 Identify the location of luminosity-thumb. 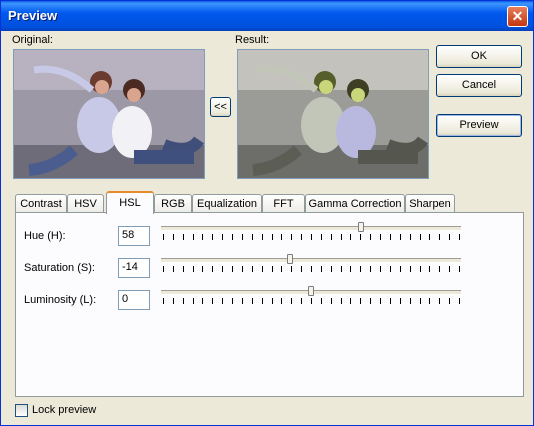
(311, 291).